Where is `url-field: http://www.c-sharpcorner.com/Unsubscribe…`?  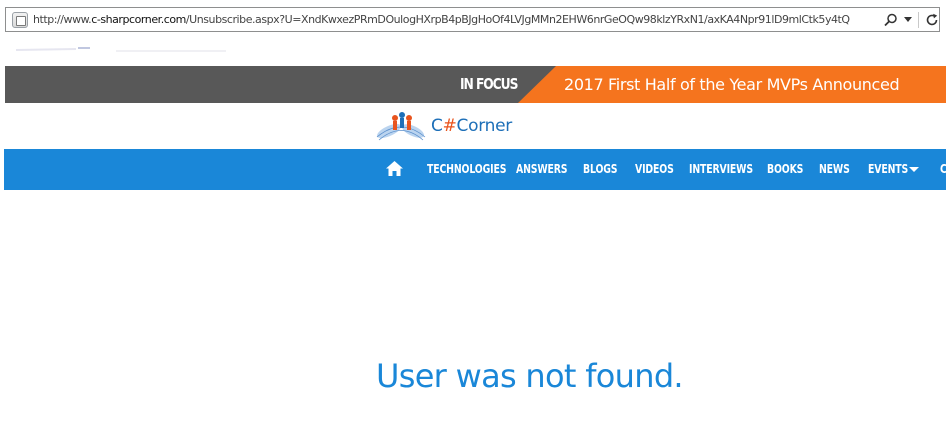
url-field: http://www.c-sharpcorner.com/Unsubscribe… is located at coordinates (456, 19).